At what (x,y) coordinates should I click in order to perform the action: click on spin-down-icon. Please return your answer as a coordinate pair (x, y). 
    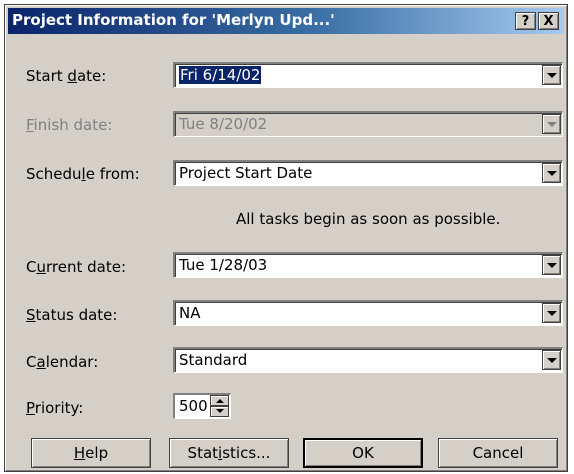
    Looking at the image, I should click on (220, 411).